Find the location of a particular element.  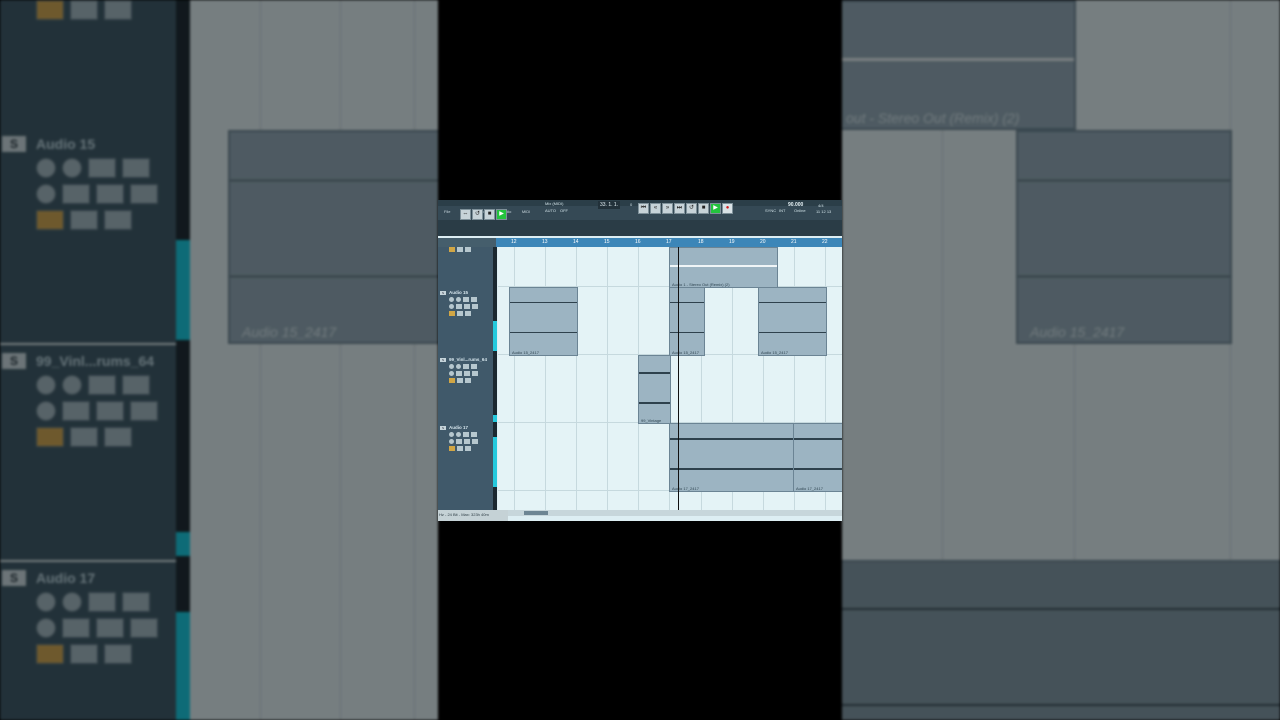

ruler-corner is located at coordinates (467, 242).